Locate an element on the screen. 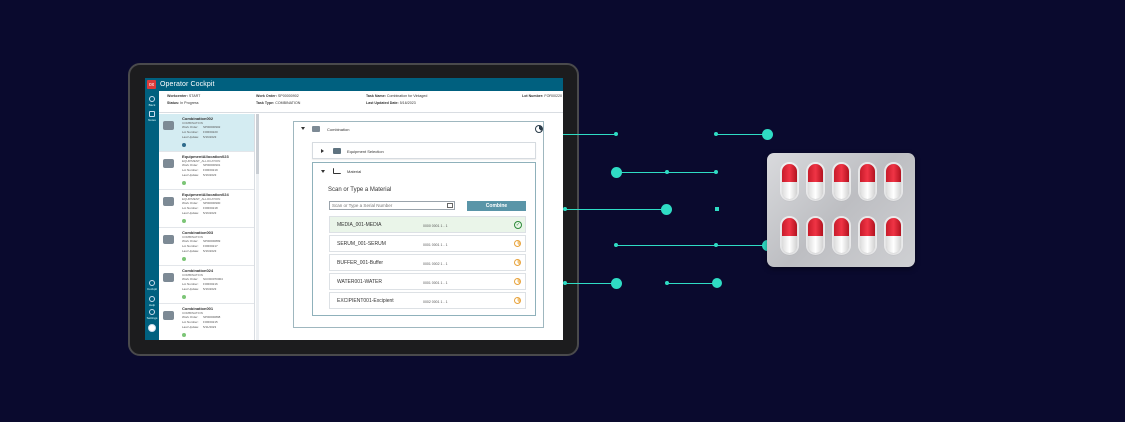 This screenshot has width=1125, height=422. last-updated-field: Last Updated Date: 5/16/2023 is located at coordinates (391, 103).